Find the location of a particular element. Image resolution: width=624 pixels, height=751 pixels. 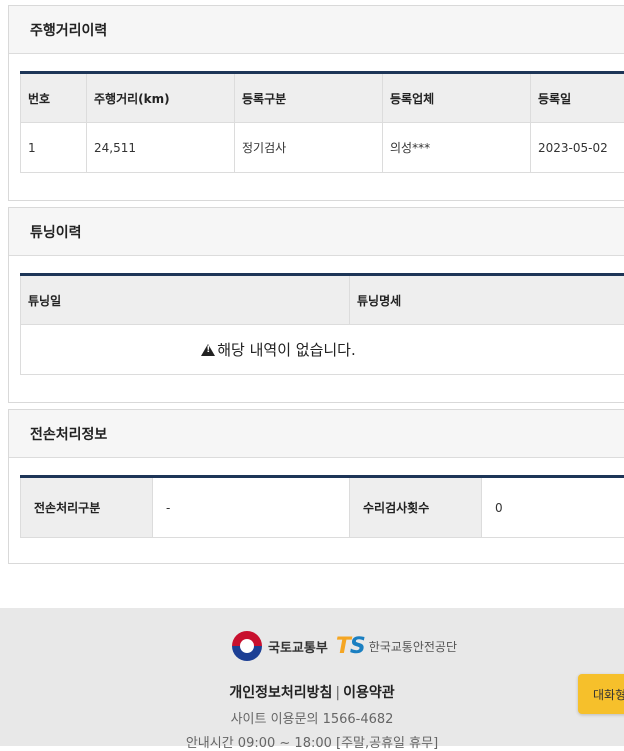

support-phone: 사이트 이용문의 1566-4682 is located at coordinates (312, 717).